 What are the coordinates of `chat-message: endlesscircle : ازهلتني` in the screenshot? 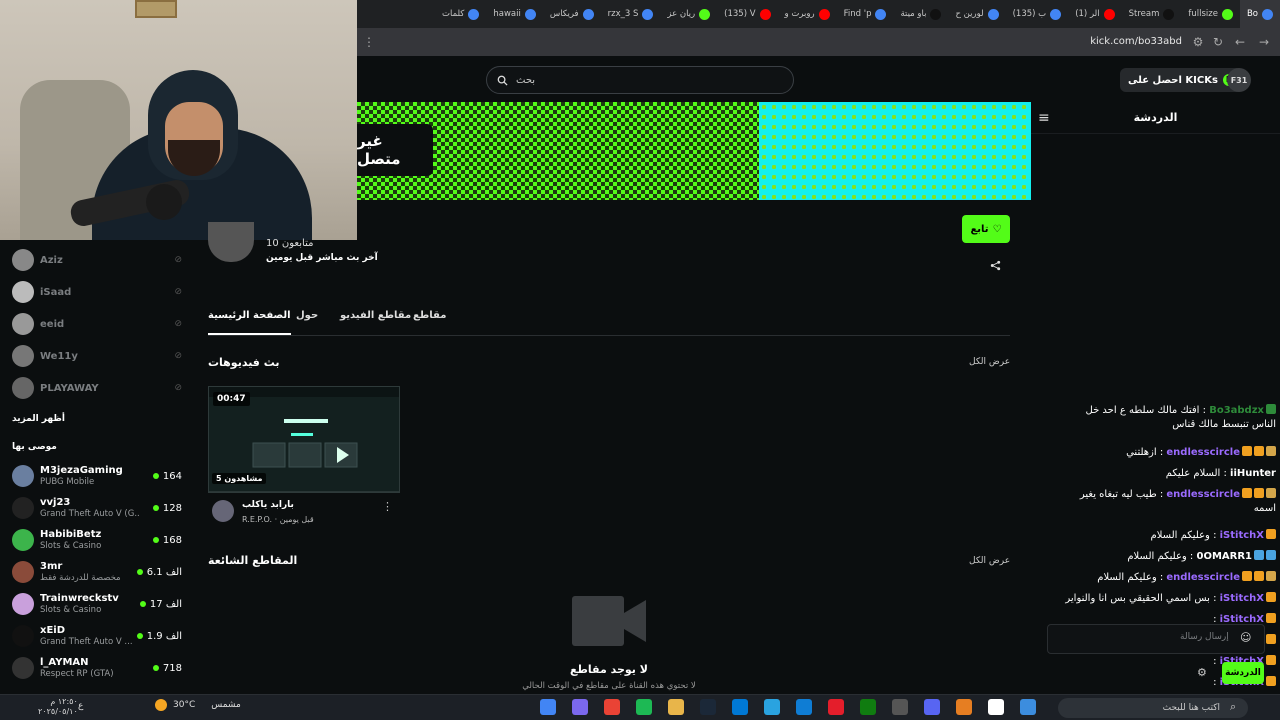 It's located at (1169, 453).